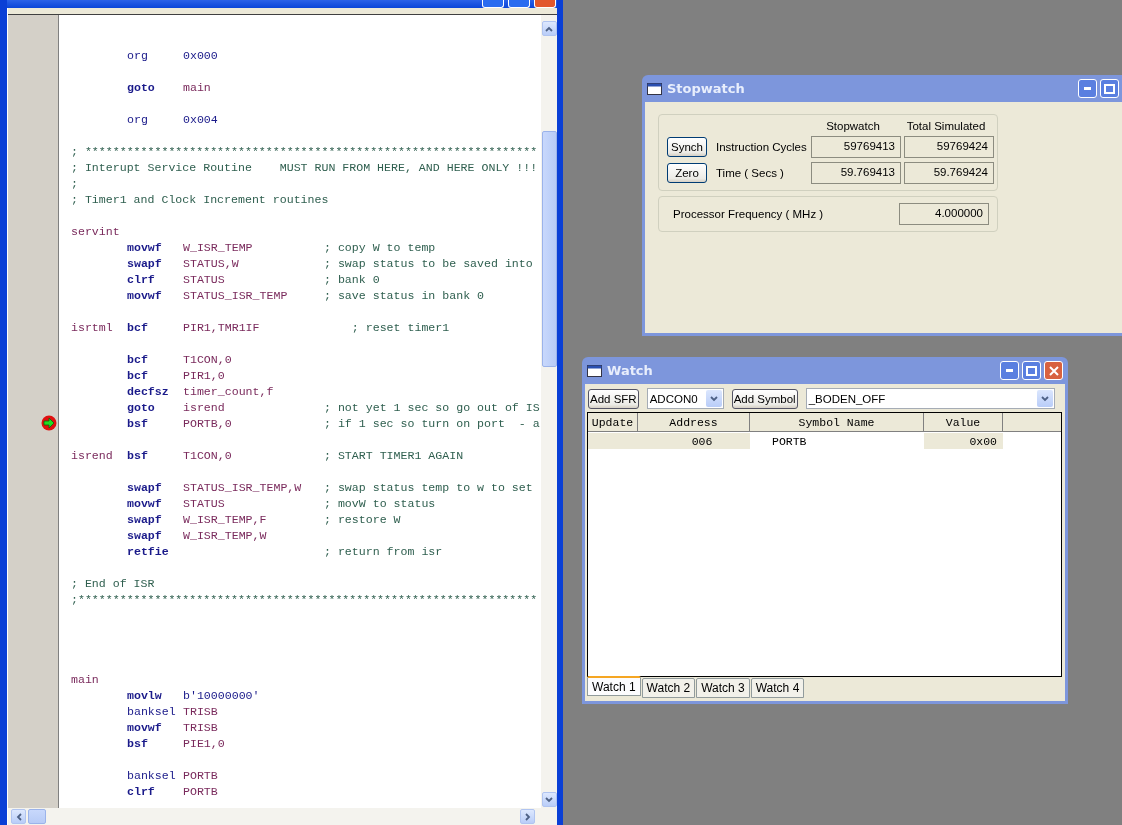 The width and height of the screenshot is (1122, 825). I want to click on code-comment: ; Interupt Service Routine MUST RUN FROM HERE, AND HERE ONLY !!!, so click(304, 167).